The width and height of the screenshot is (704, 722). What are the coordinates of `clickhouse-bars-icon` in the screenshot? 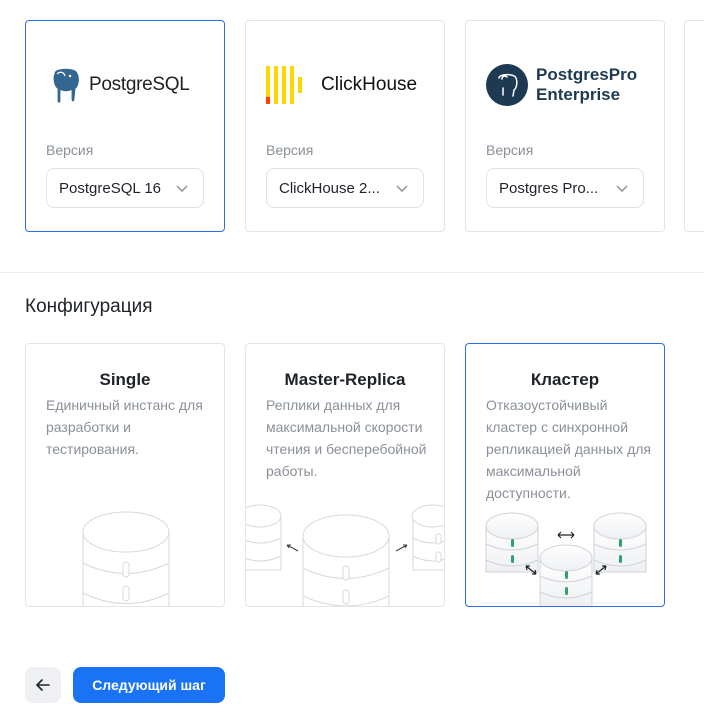 It's located at (284, 85).